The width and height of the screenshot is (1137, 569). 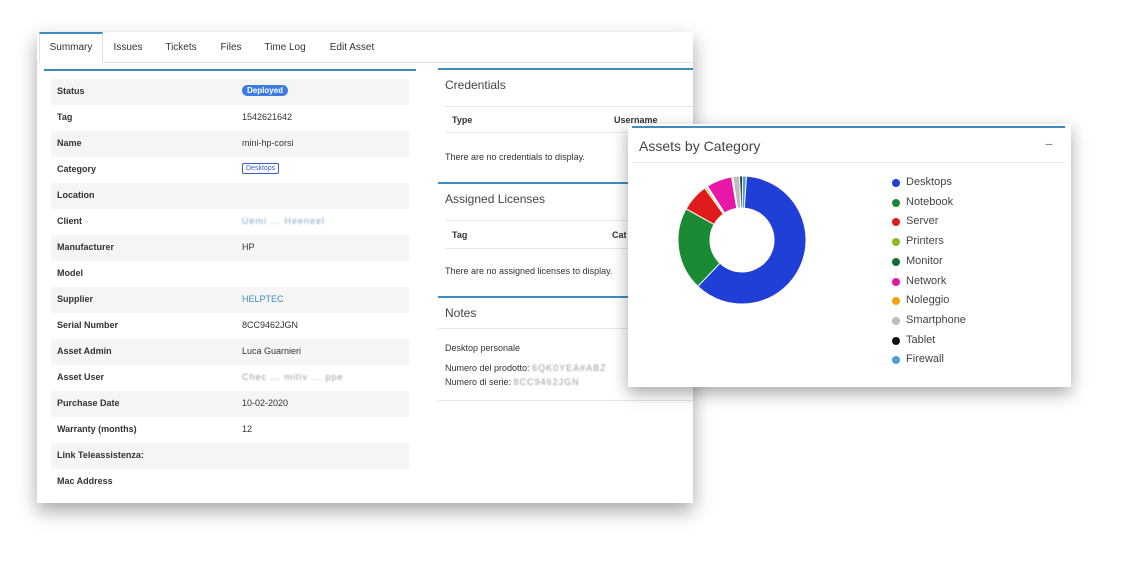 I want to click on detail-value: HP, so click(x=248, y=247).